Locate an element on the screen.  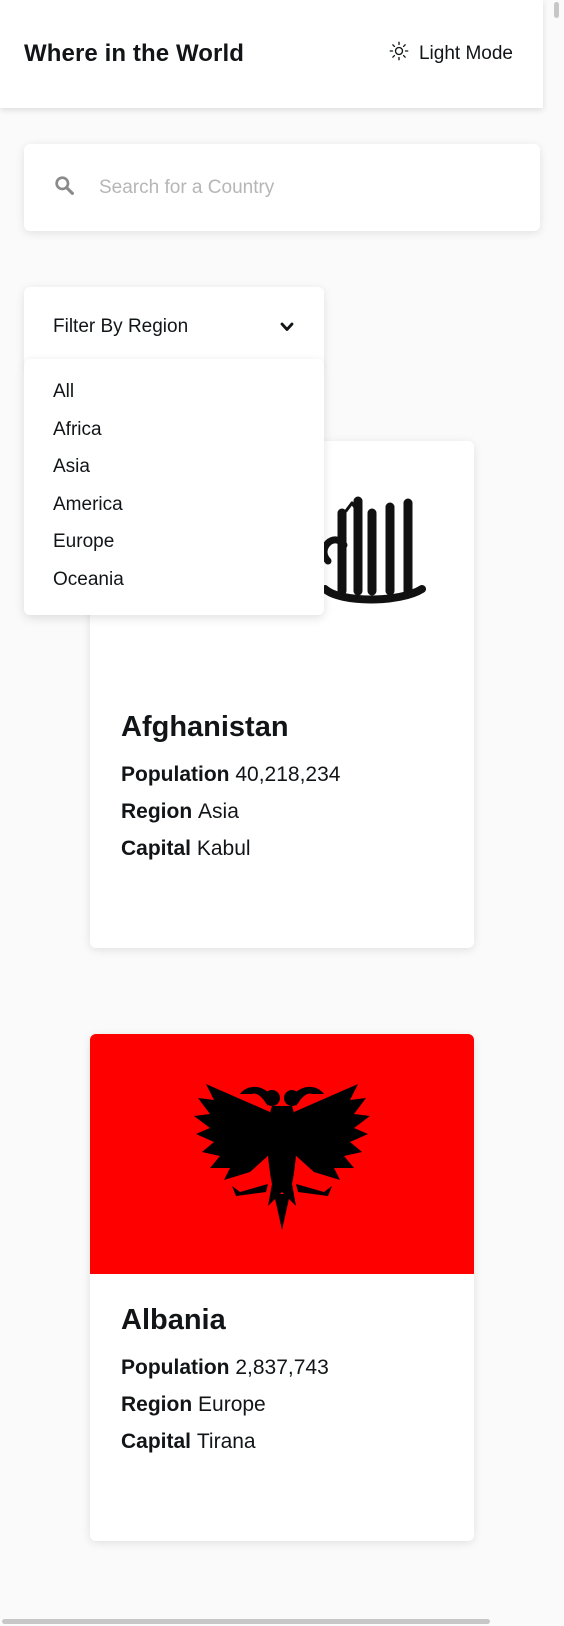
region-option-europe: Europe is located at coordinates (174, 542).